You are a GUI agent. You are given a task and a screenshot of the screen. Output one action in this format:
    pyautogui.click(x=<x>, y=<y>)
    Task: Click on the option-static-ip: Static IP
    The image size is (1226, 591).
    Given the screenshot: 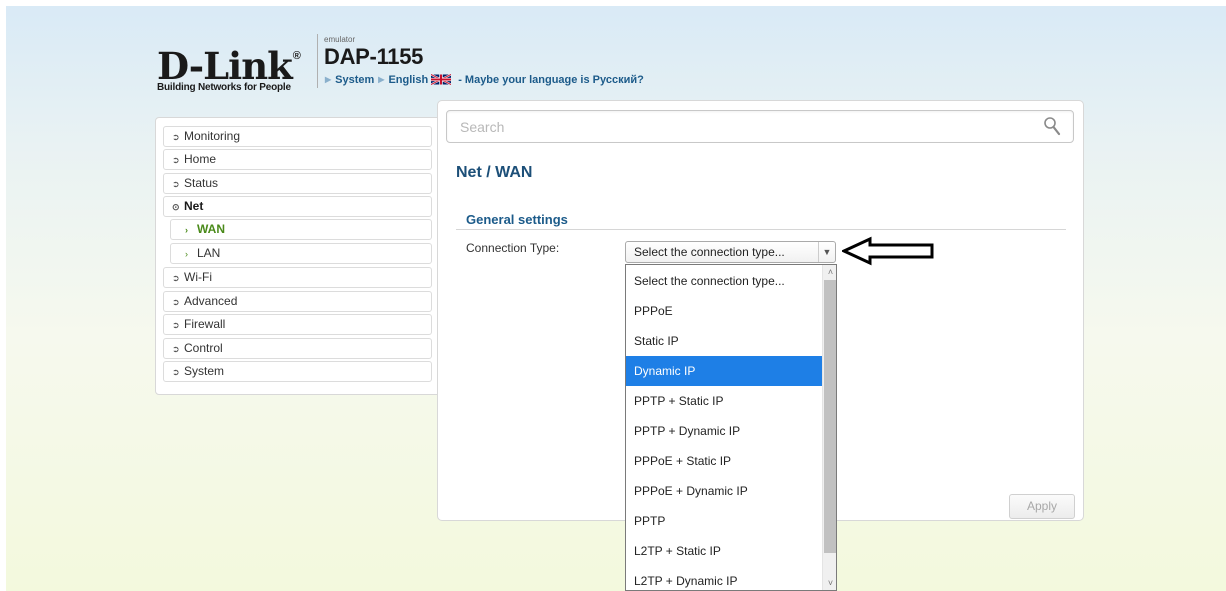 What is the action you would take?
    pyautogui.click(x=724, y=341)
    